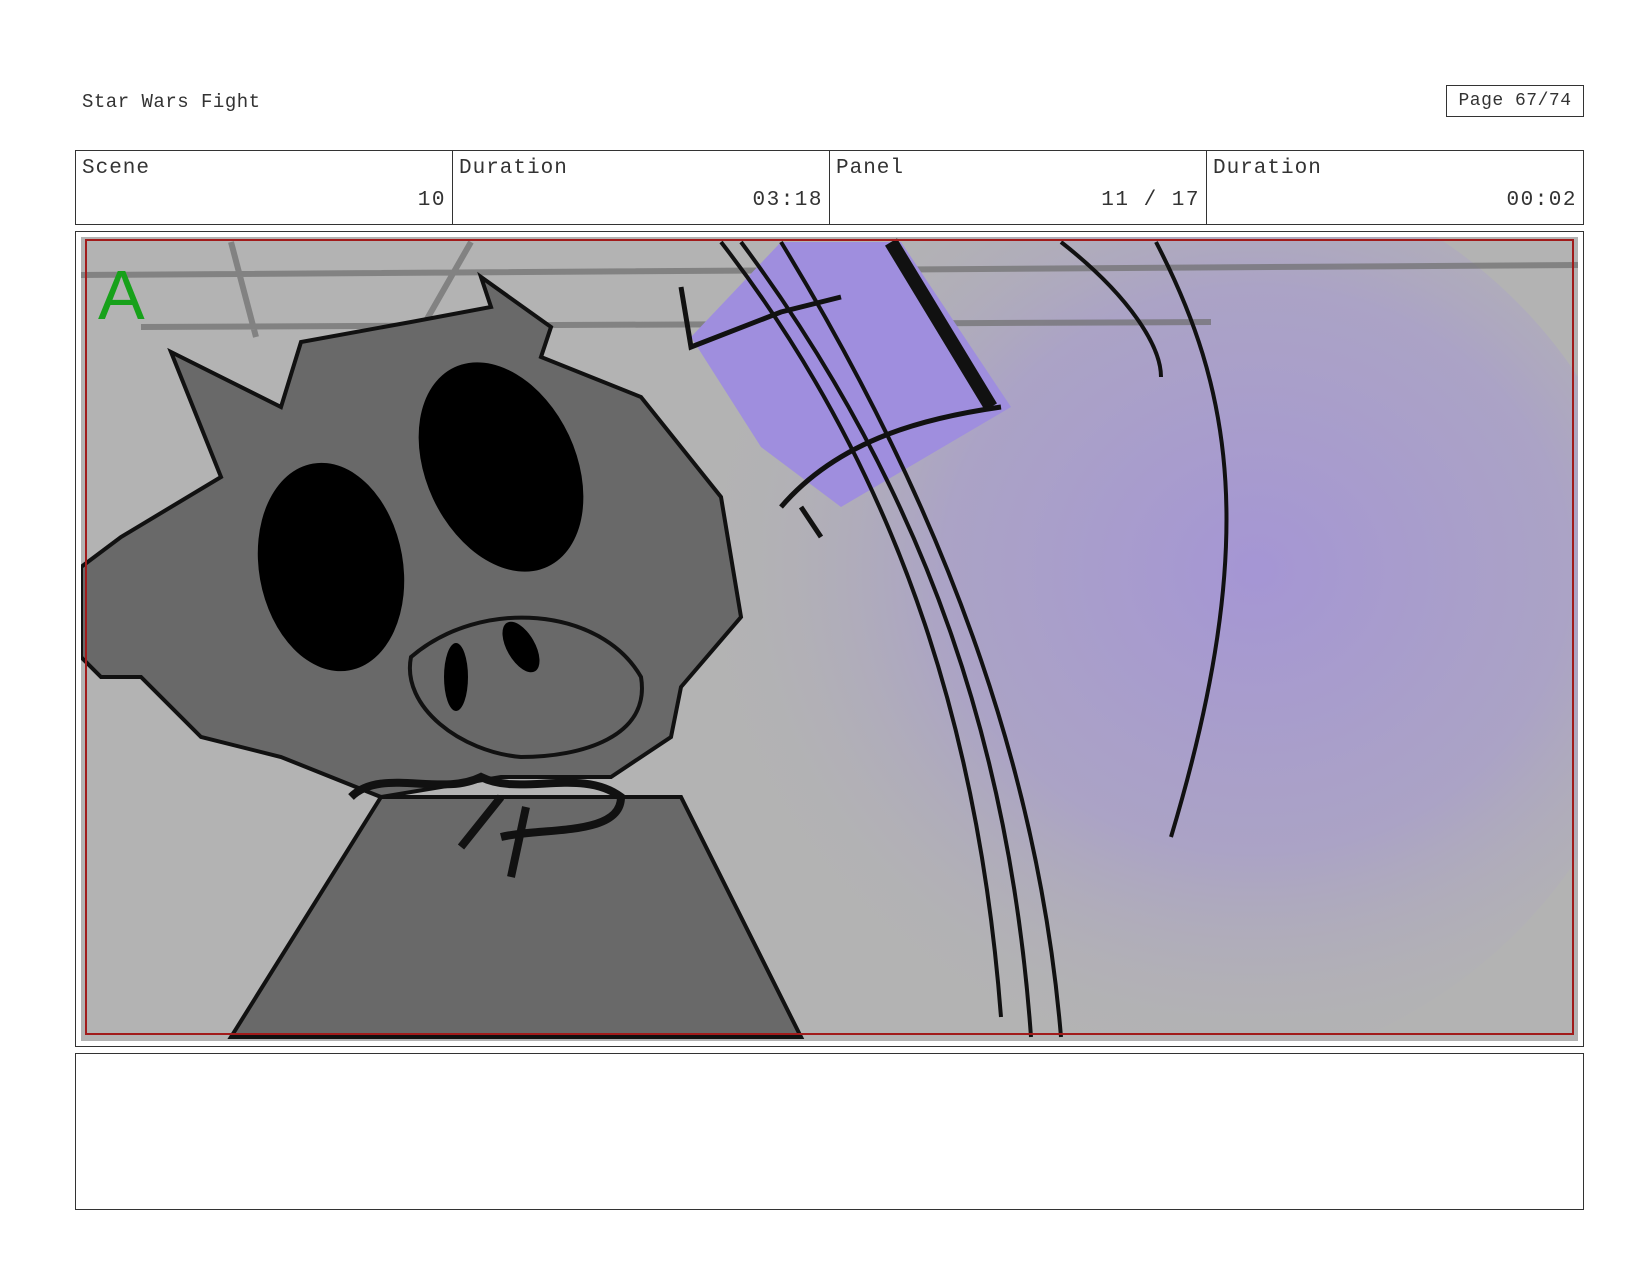  I want to click on scene-duration-value: 03:18, so click(787, 200).